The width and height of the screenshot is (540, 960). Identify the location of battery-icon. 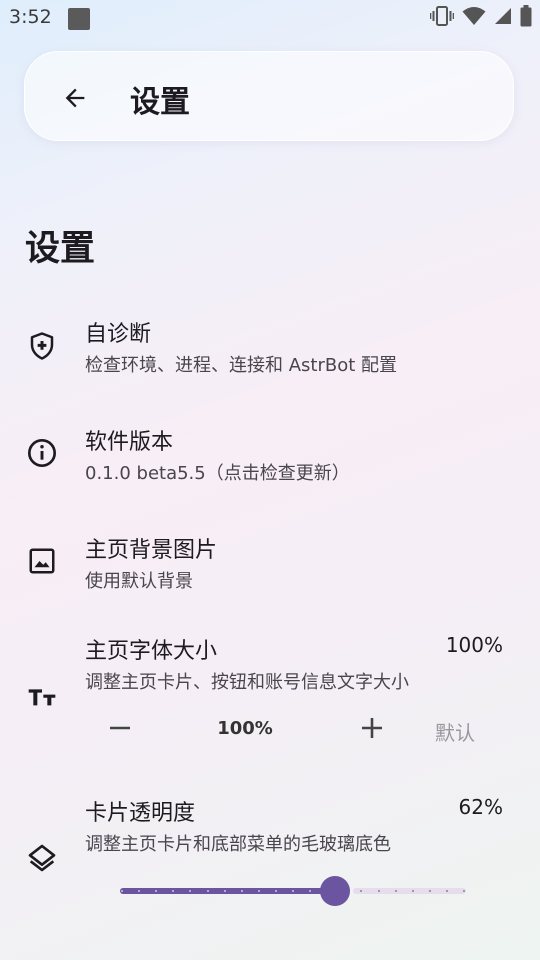
(526, 16).